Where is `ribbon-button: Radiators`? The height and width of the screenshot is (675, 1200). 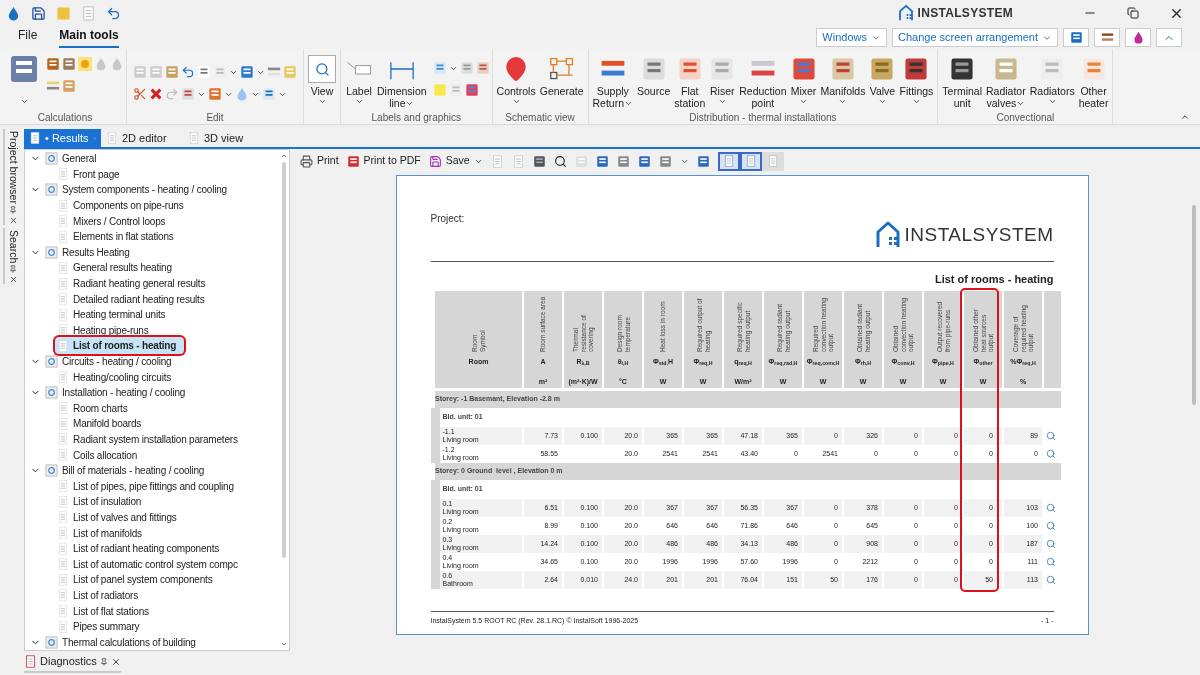 ribbon-button: Radiators is located at coordinates (1052, 79).